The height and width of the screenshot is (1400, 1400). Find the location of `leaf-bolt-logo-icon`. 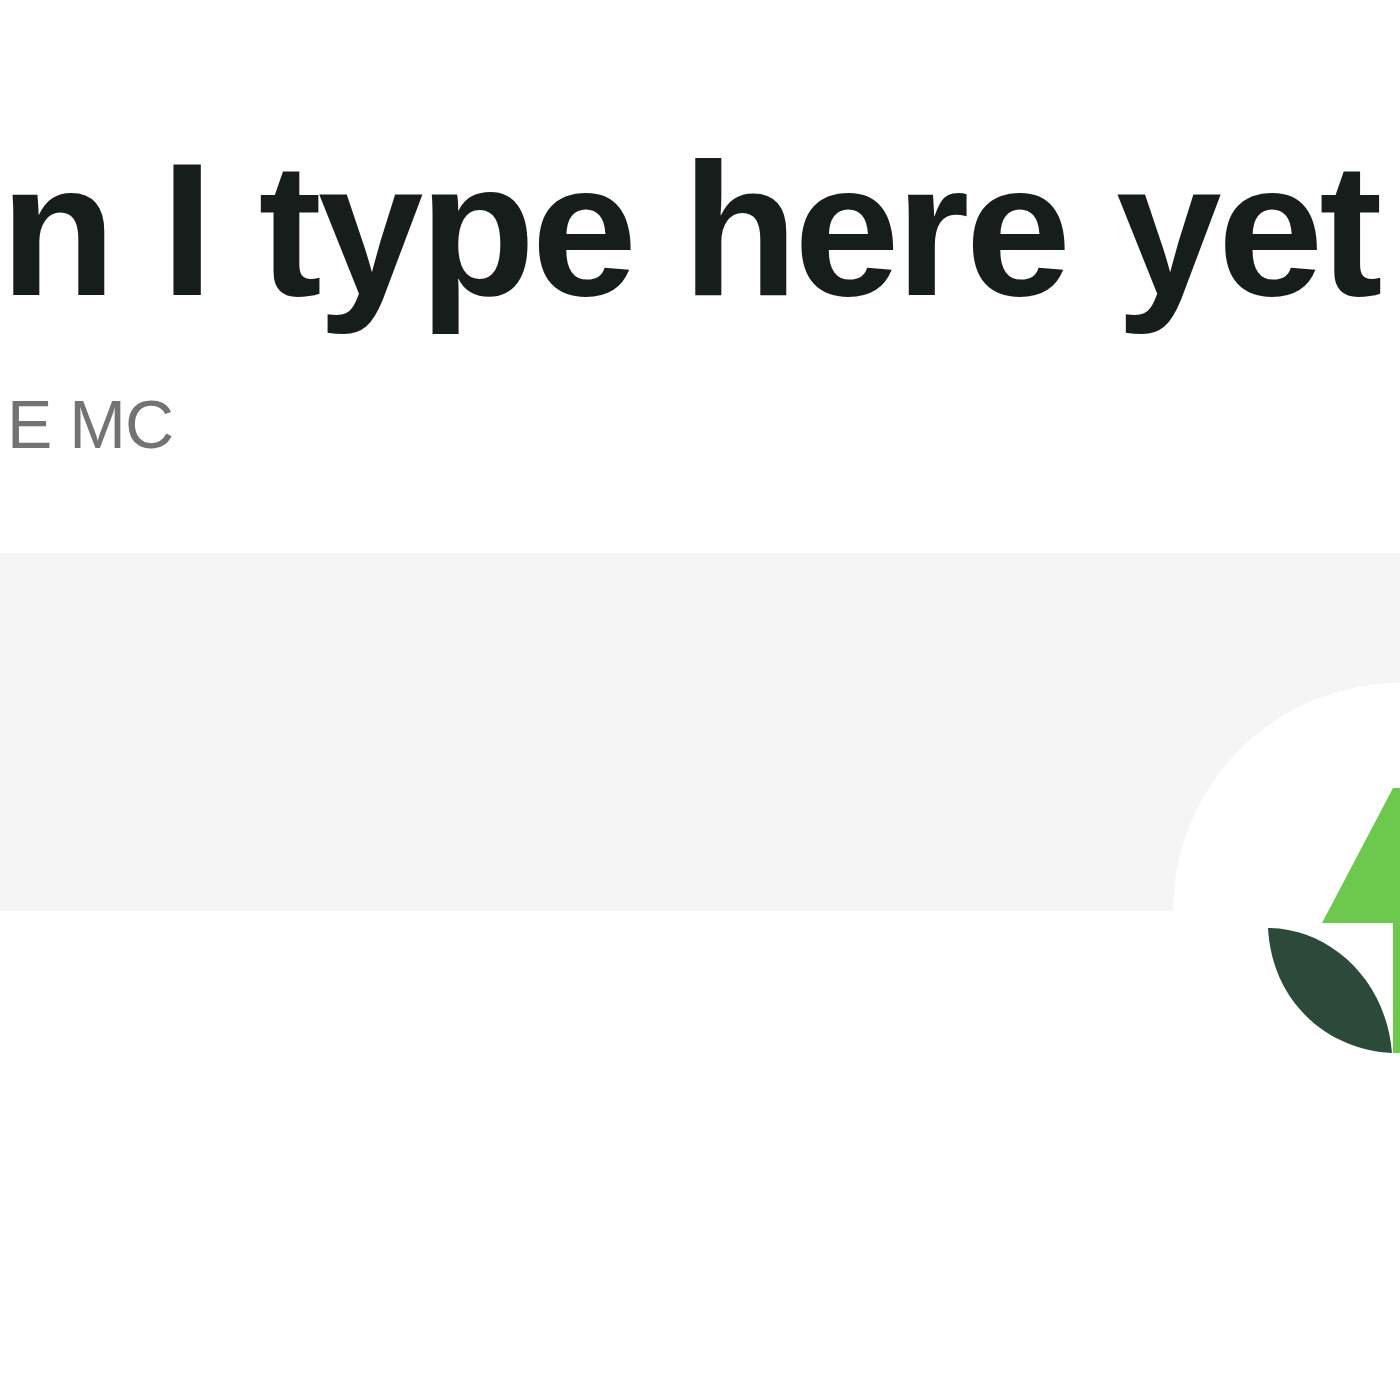

leaf-bolt-logo-icon is located at coordinates (1334, 921).